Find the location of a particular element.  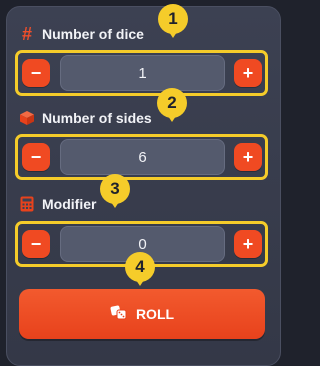

modifier-label-text: Modifier is located at coordinates (69, 204).